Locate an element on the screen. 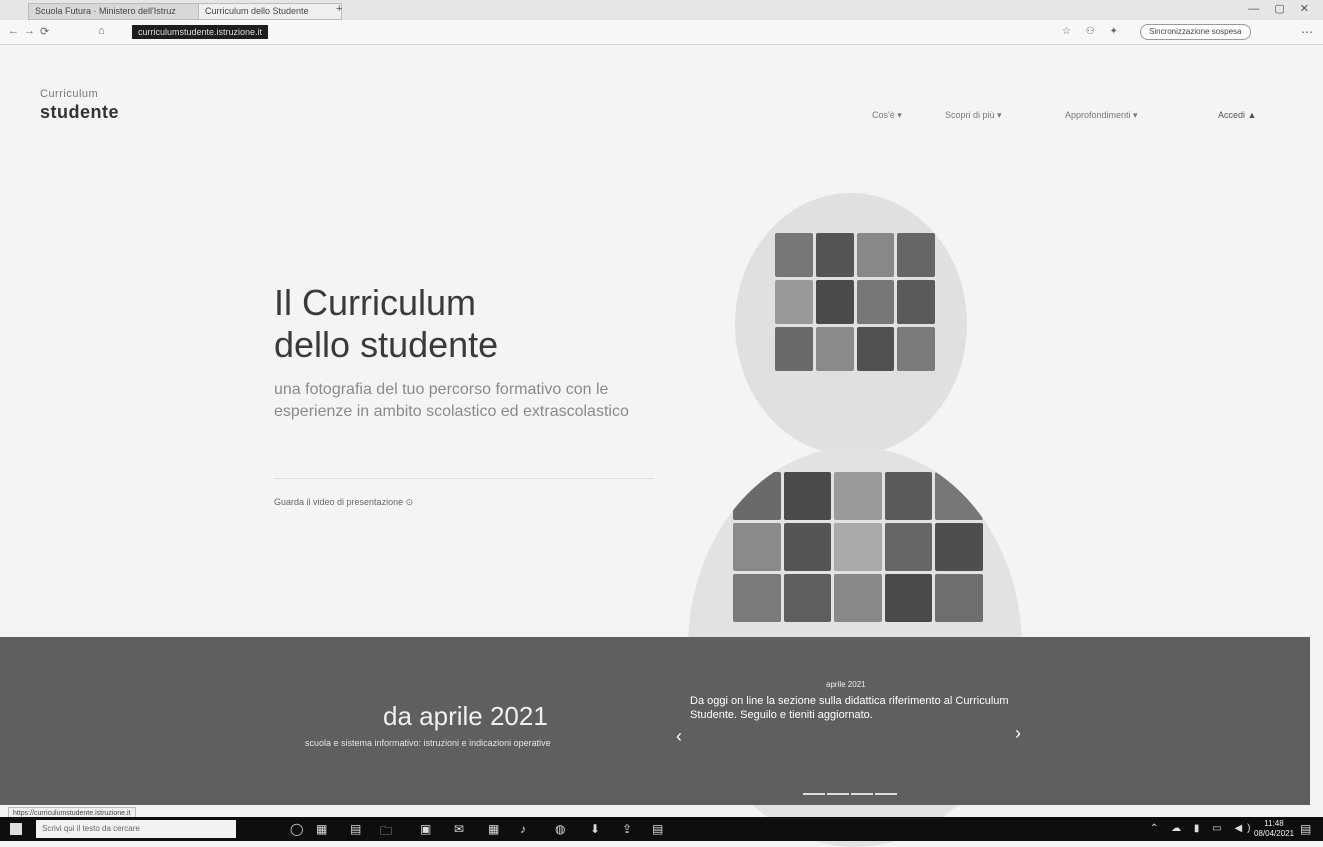 The image size is (1323, 847). logo-top-text: Curriculum is located at coordinates (69, 94).